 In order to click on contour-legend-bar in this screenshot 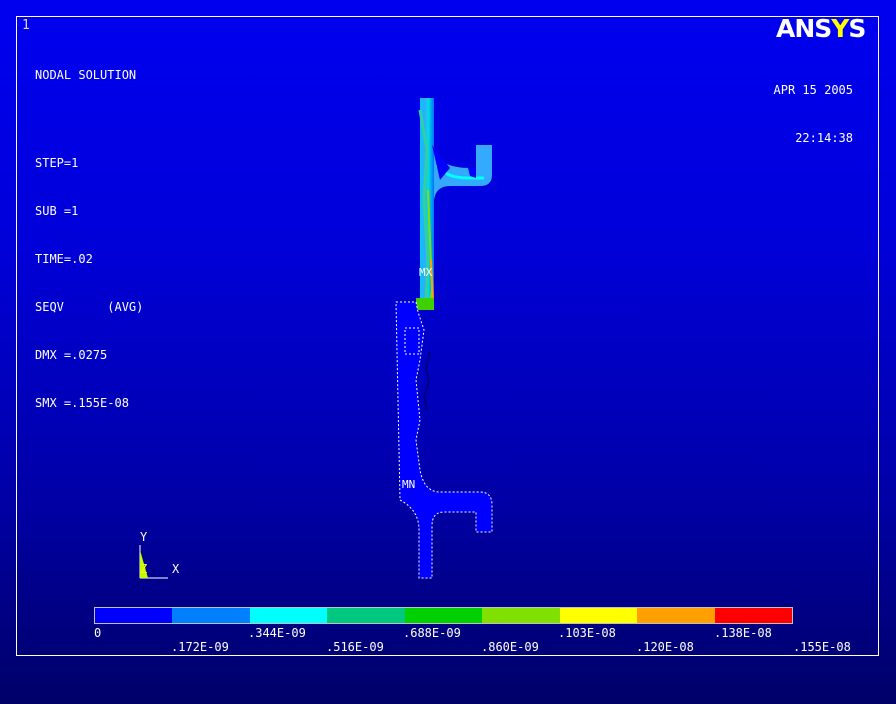, I will do `click(443, 615)`.